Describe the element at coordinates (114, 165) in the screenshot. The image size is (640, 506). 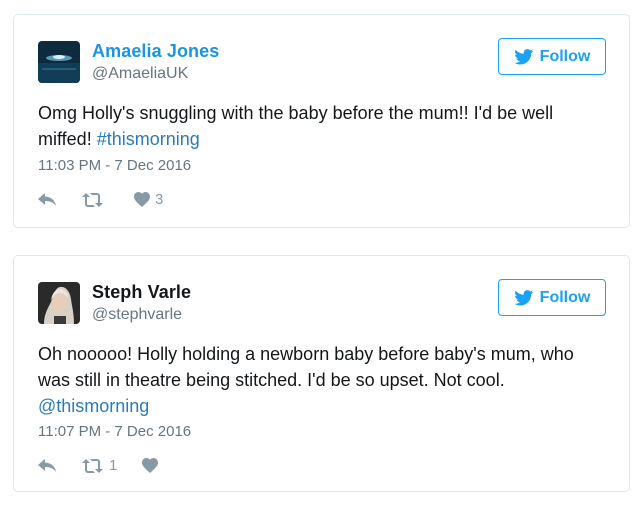
I see `timestamp: 11:03 PM - 7 Dec 2016` at that location.